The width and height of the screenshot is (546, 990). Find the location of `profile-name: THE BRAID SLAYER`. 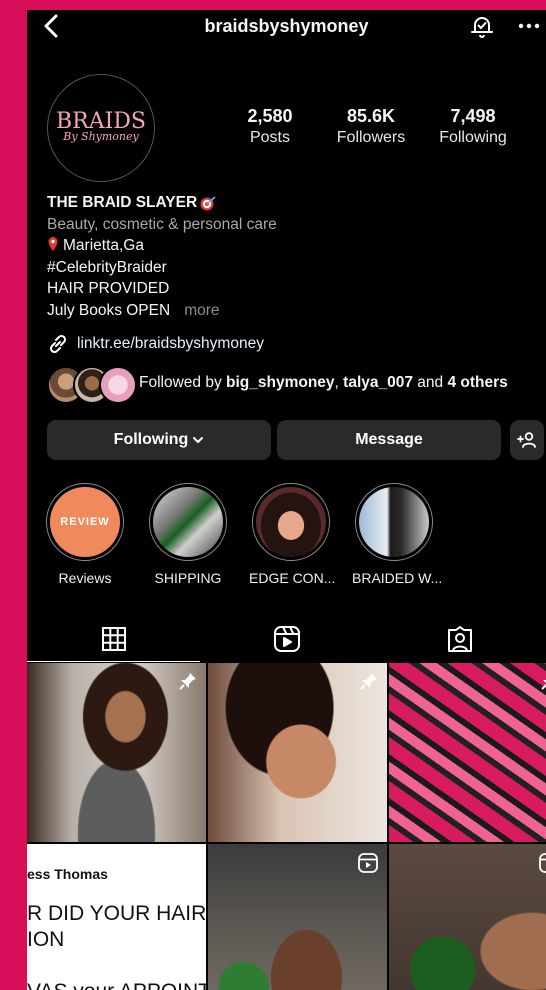

profile-name: THE BRAID SLAYER is located at coordinates (122, 202).